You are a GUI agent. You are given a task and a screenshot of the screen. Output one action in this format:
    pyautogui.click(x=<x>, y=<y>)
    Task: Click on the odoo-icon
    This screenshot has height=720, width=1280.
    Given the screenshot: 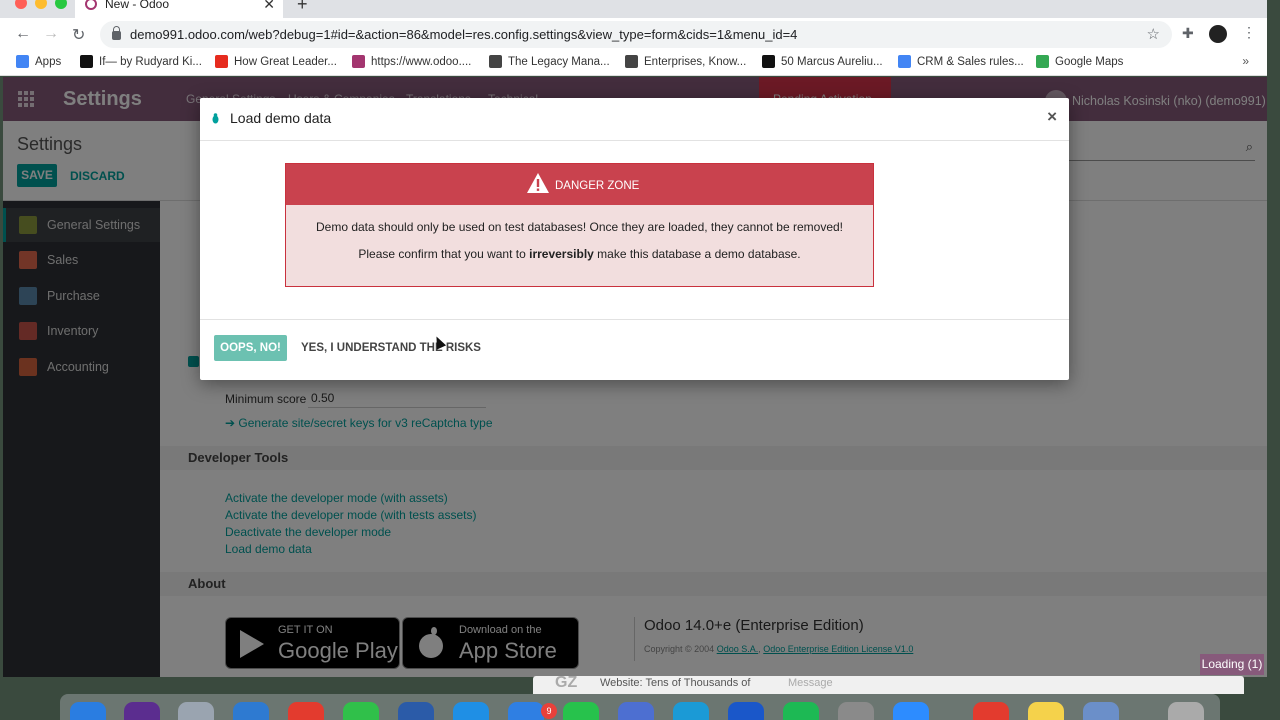 What is the action you would take?
    pyautogui.click(x=358, y=61)
    